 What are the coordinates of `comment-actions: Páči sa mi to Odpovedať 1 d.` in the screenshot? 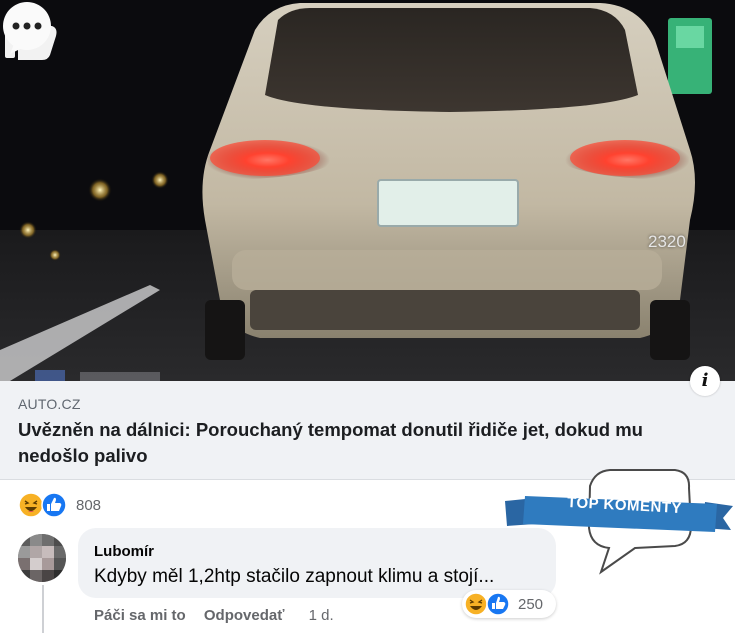 It's located at (221, 615).